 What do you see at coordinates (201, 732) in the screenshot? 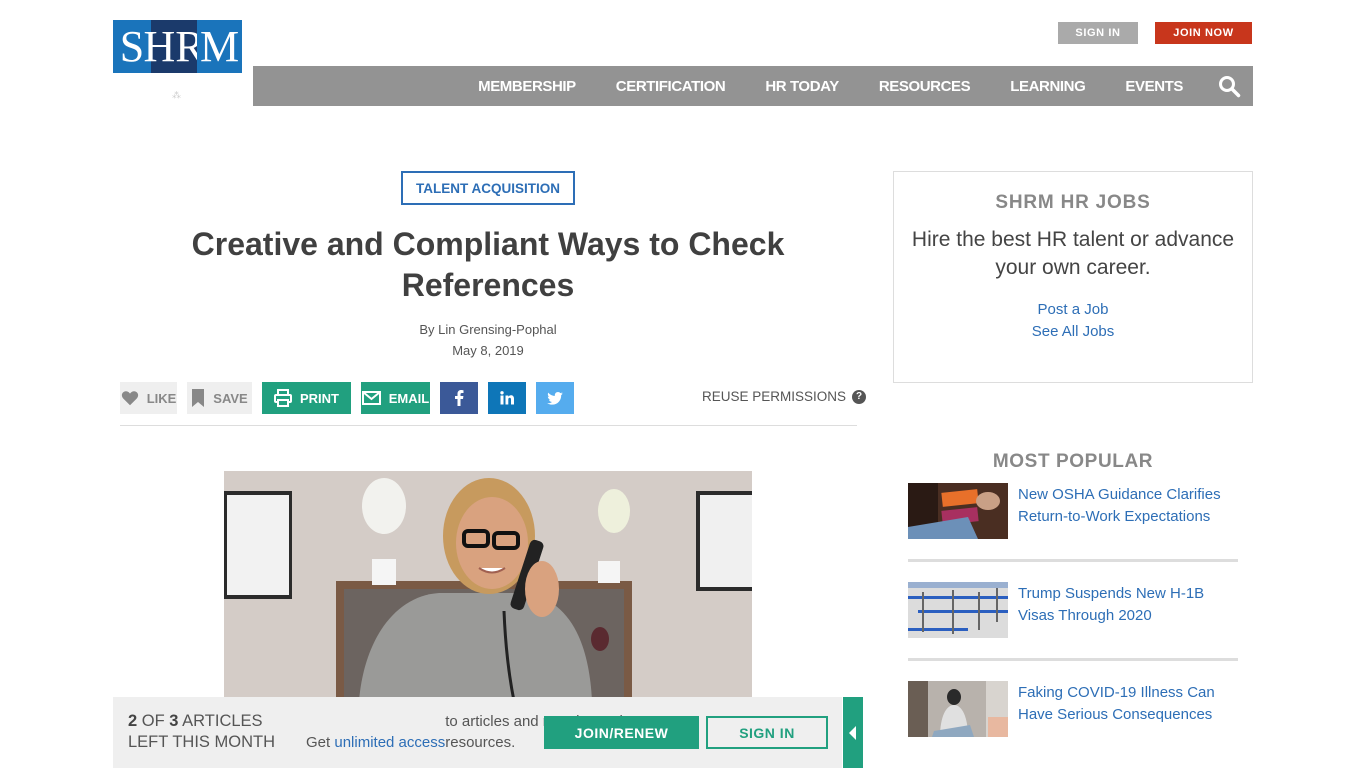
I see `articles-remaining: 2 OF 3 ARTICLES LEFT THIS MONTH` at bounding box center [201, 732].